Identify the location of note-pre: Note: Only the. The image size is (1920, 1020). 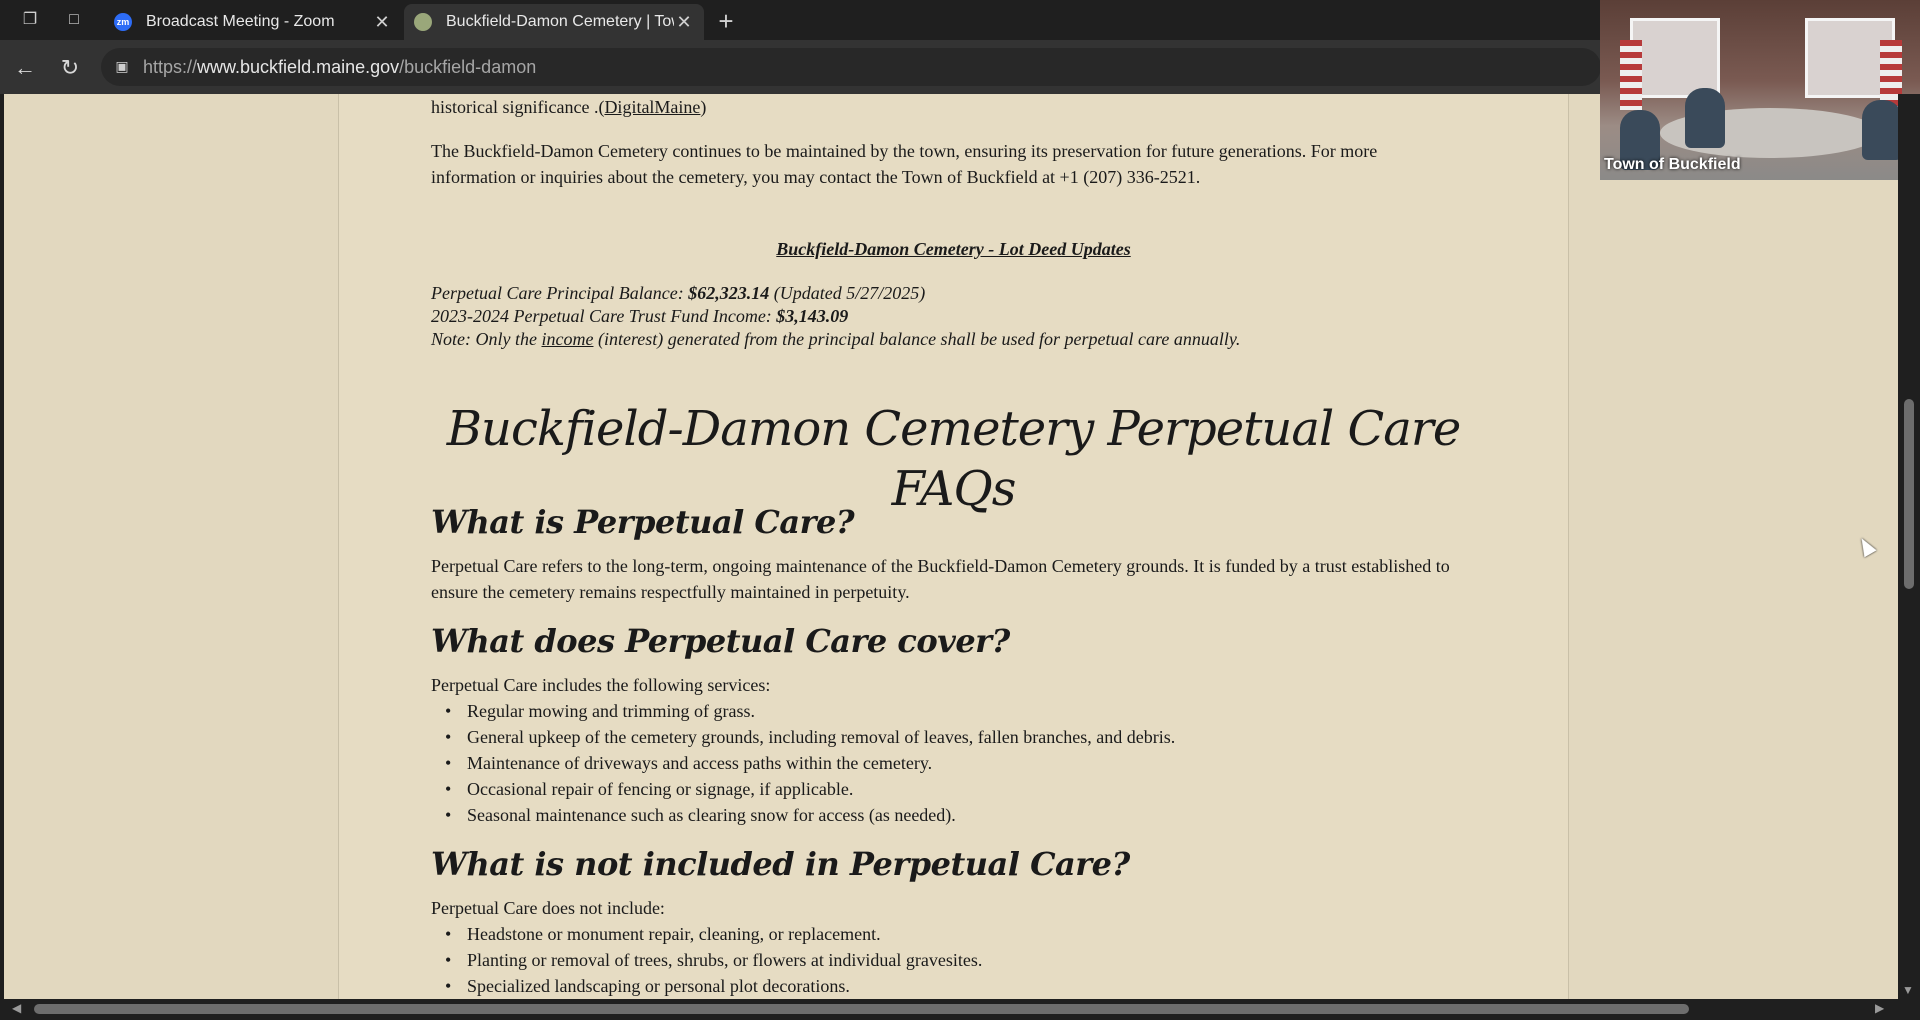
(486, 339).